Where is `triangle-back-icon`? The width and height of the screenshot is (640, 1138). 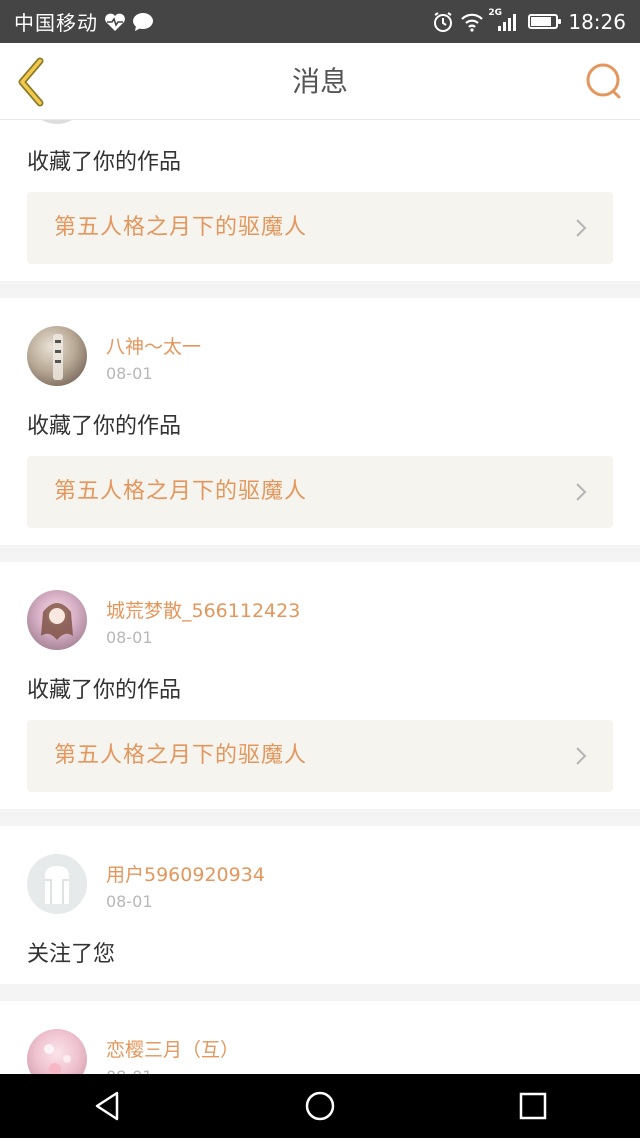 triangle-back-icon is located at coordinates (106, 1106).